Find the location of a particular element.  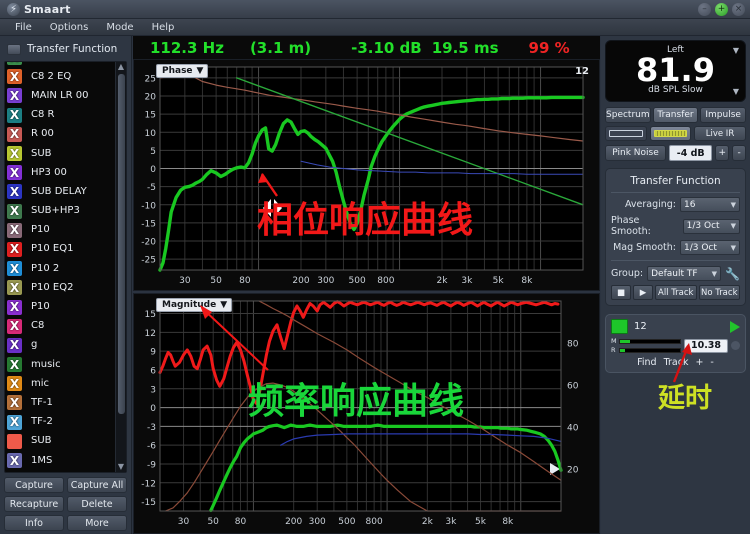

delay-color-swatch is located at coordinates (619, 326).